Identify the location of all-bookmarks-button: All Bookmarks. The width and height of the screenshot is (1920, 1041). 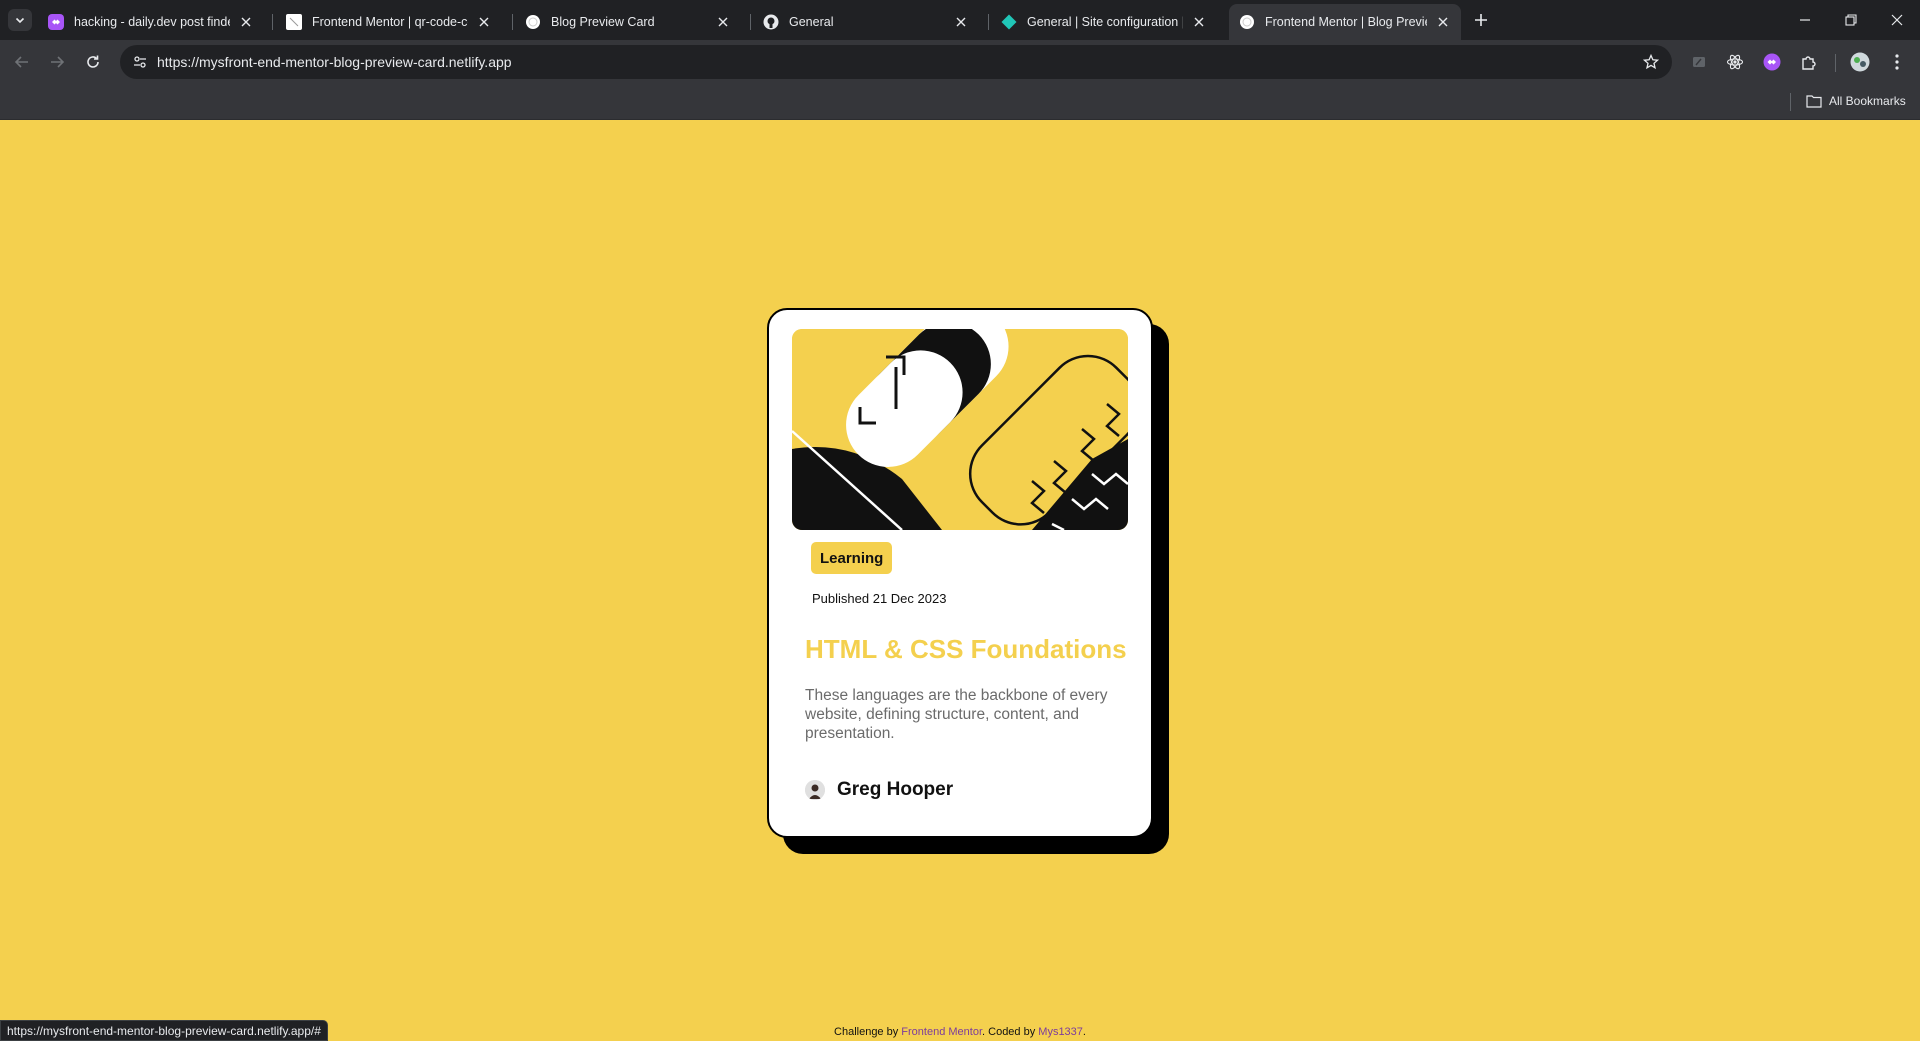
(1856, 101).